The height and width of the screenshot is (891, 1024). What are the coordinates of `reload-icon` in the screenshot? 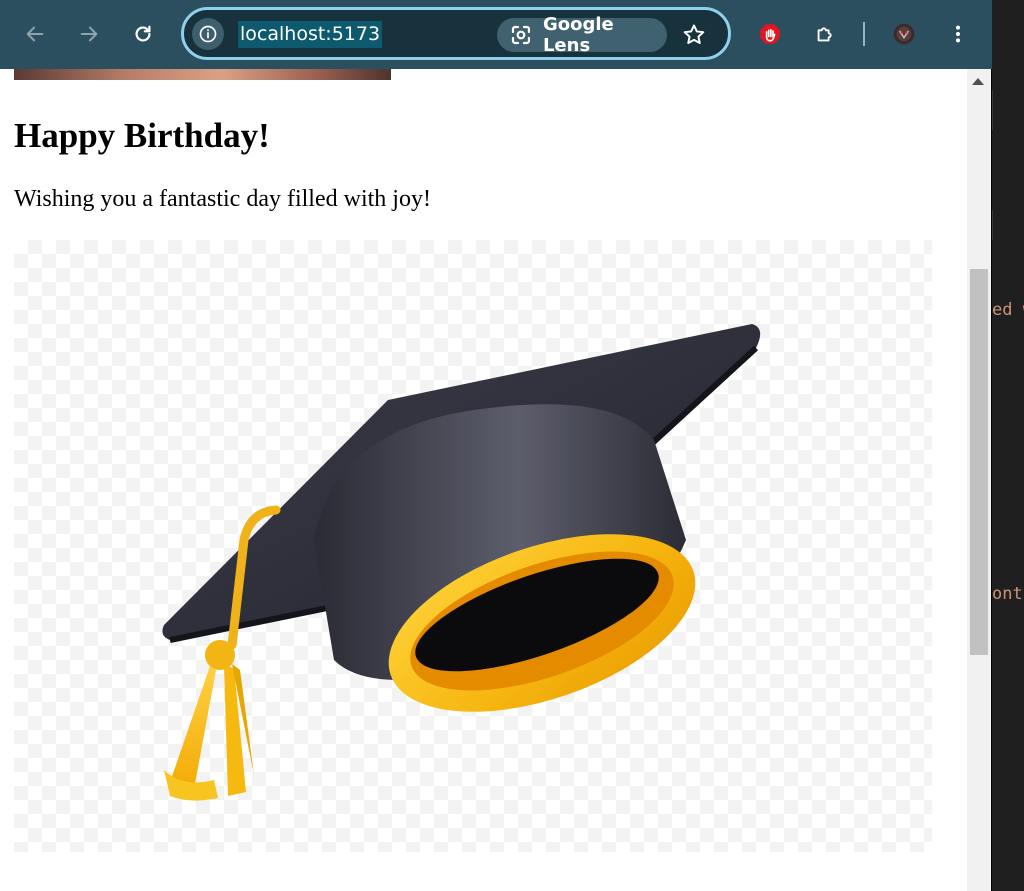 It's located at (143, 33).